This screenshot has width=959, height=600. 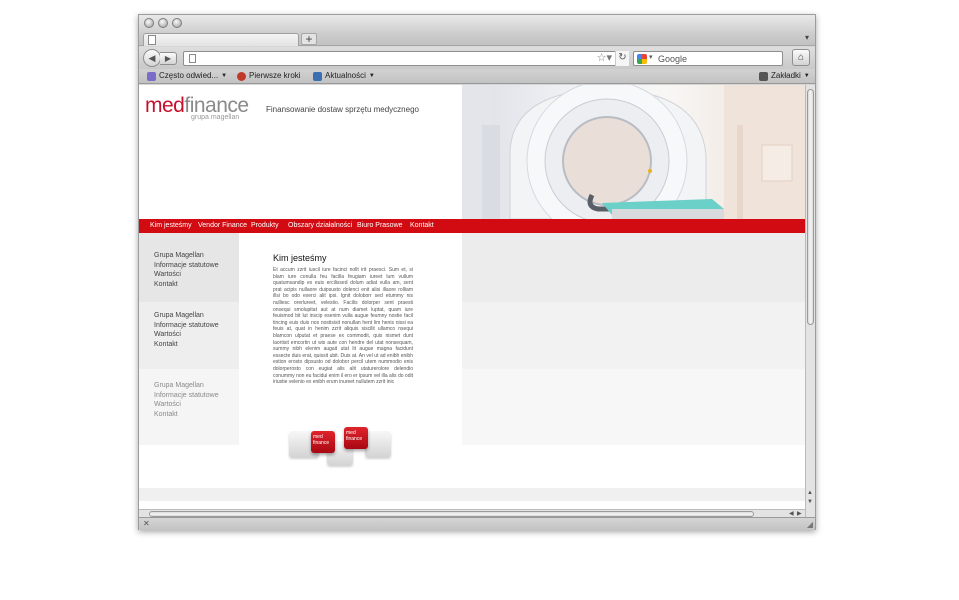 What do you see at coordinates (342, 109) in the screenshot?
I see `site-tagline: Finansowanie dostaw sprzętu medycznego` at bounding box center [342, 109].